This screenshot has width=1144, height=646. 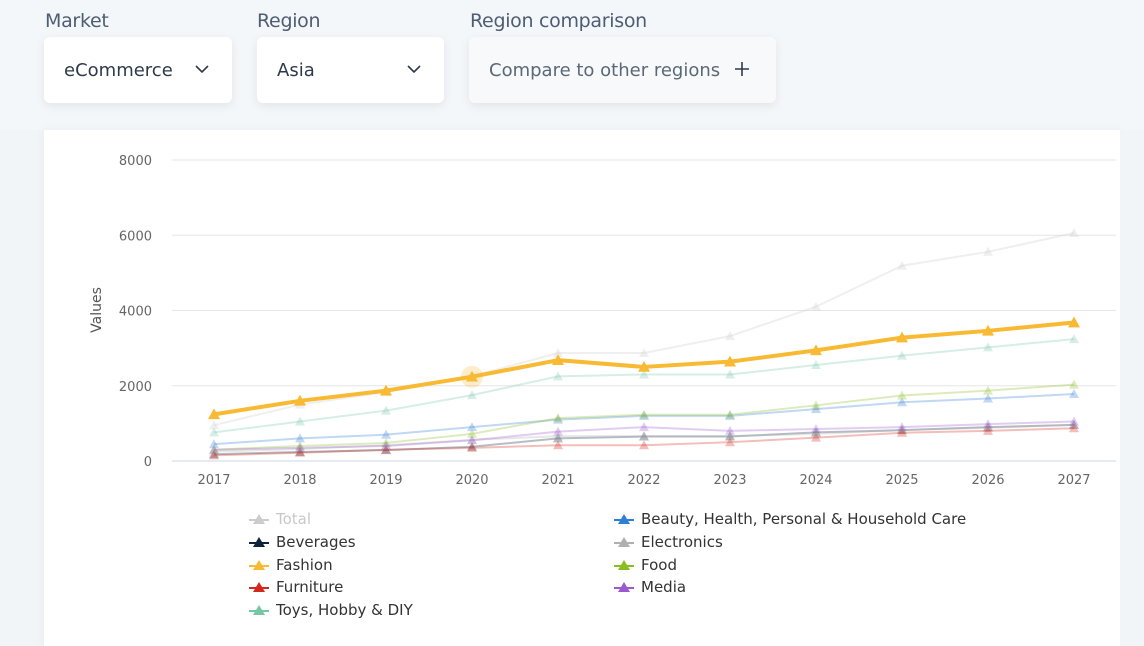 I want to click on y-axis-ticks: 0 2000 4000 6000 8000, so click(x=135, y=312).